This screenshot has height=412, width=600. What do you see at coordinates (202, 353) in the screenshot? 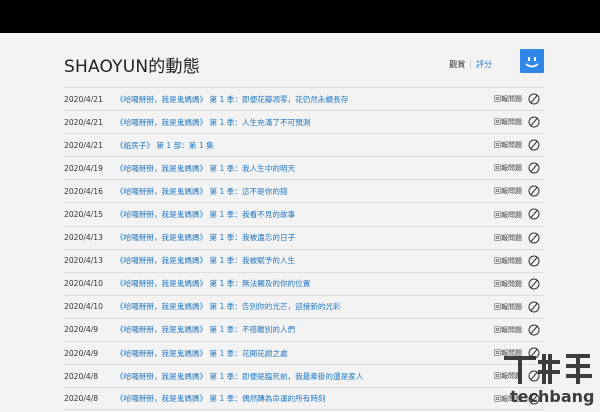
I see `activity-title-link: 《哈囉掰掰，我是鬼媽媽》 第 1 季：花開花謝之處` at bounding box center [202, 353].